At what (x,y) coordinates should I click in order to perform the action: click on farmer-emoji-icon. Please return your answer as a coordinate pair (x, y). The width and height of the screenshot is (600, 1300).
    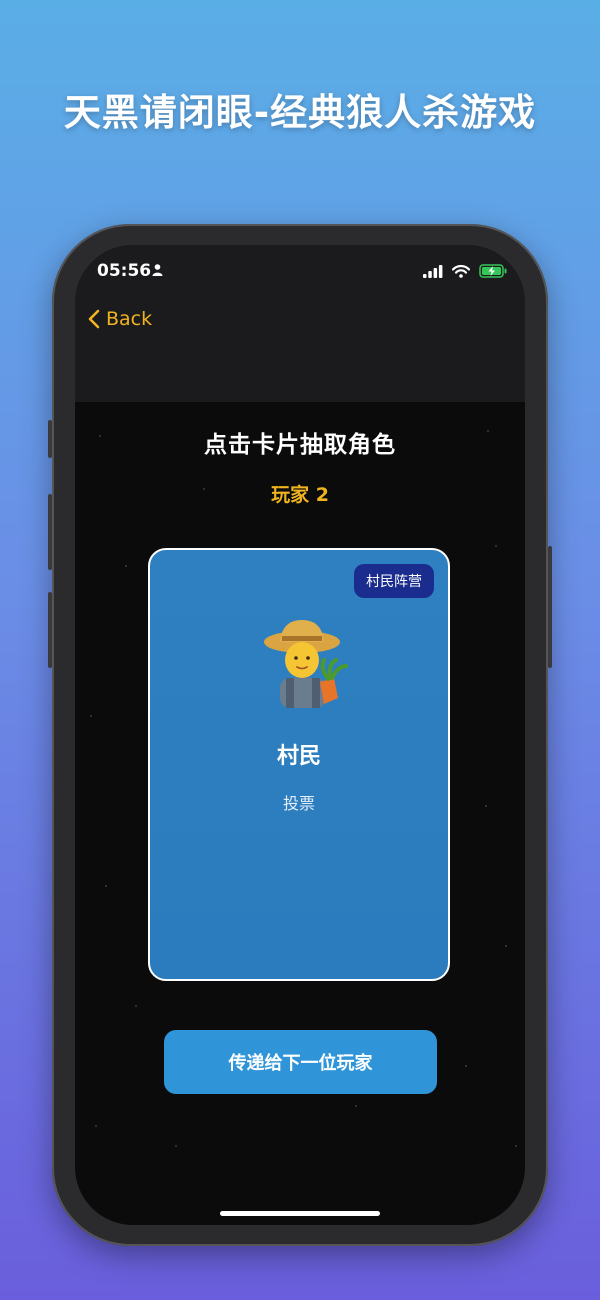
    Looking at the image, I should click on (306, 664).